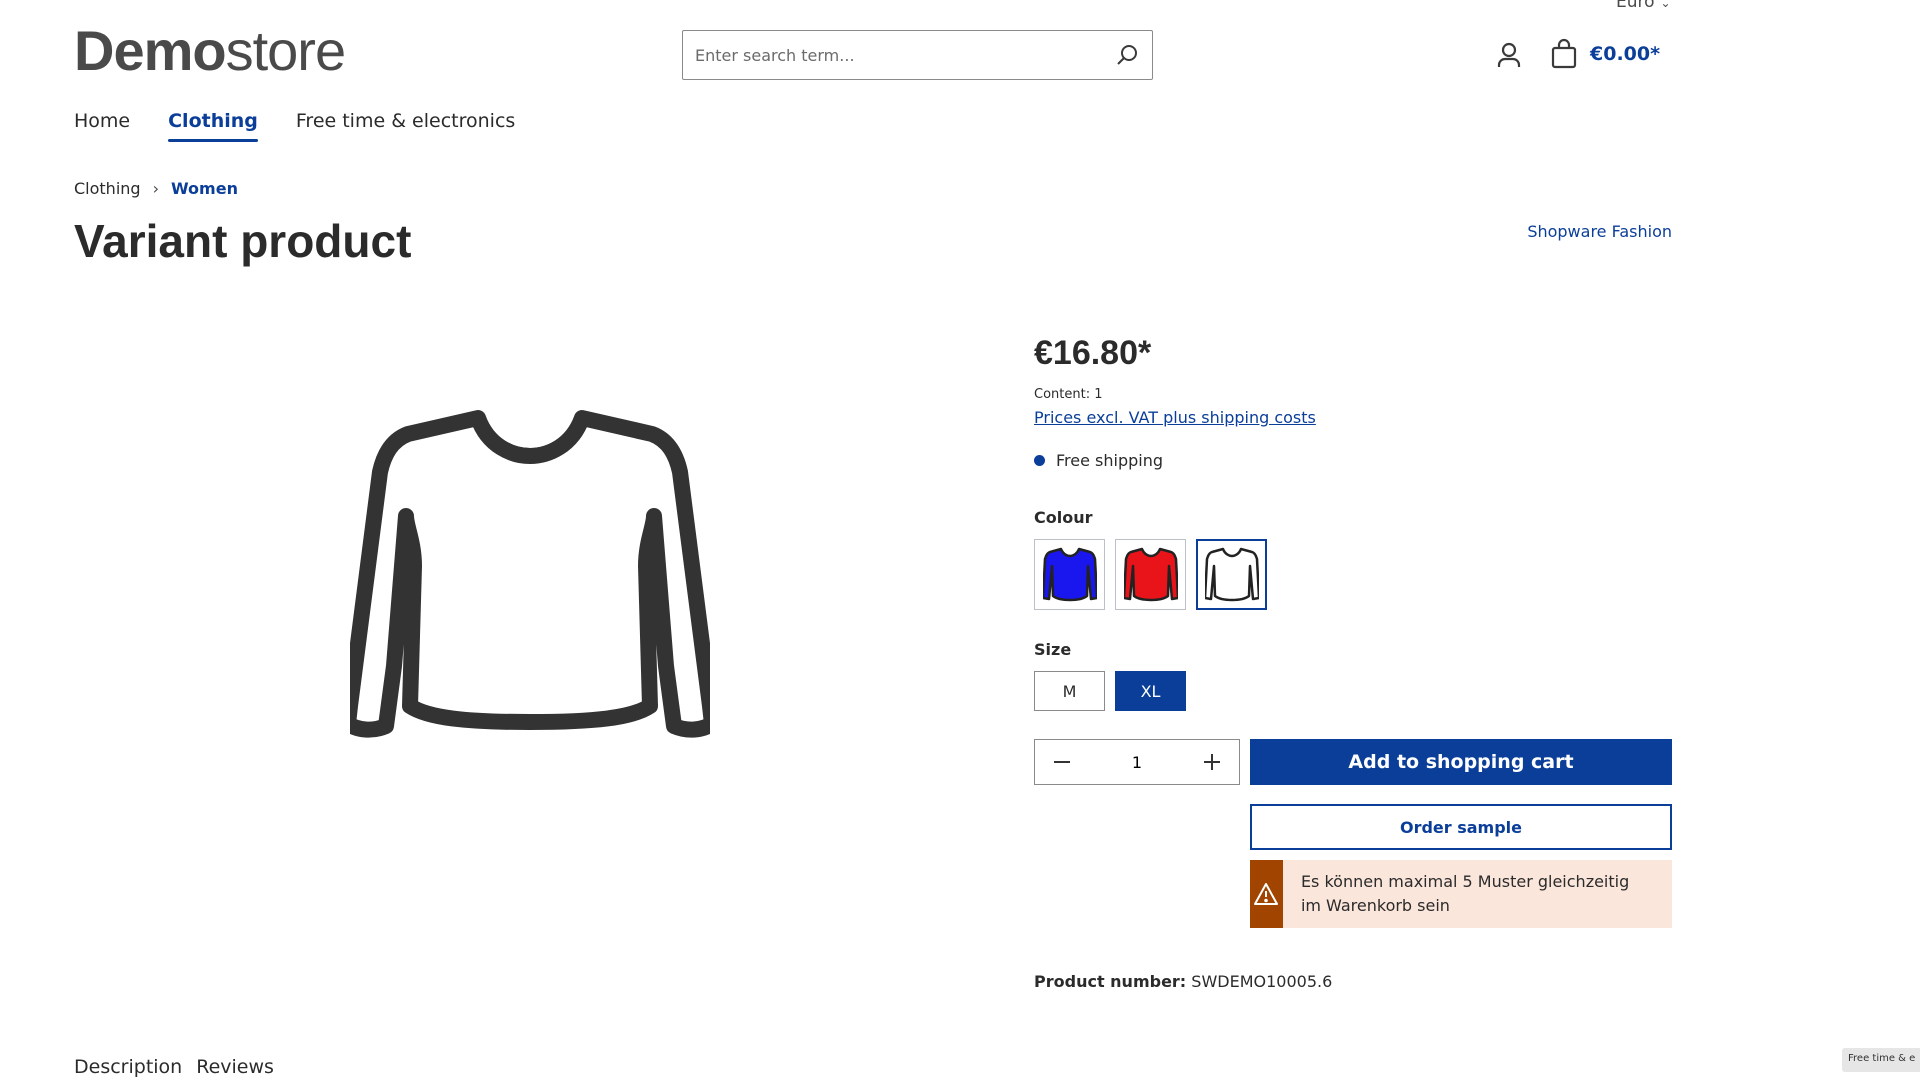 The height and width of the screenshot is (1080, 1920). I want to click on search-icon, so click(1127, 55).